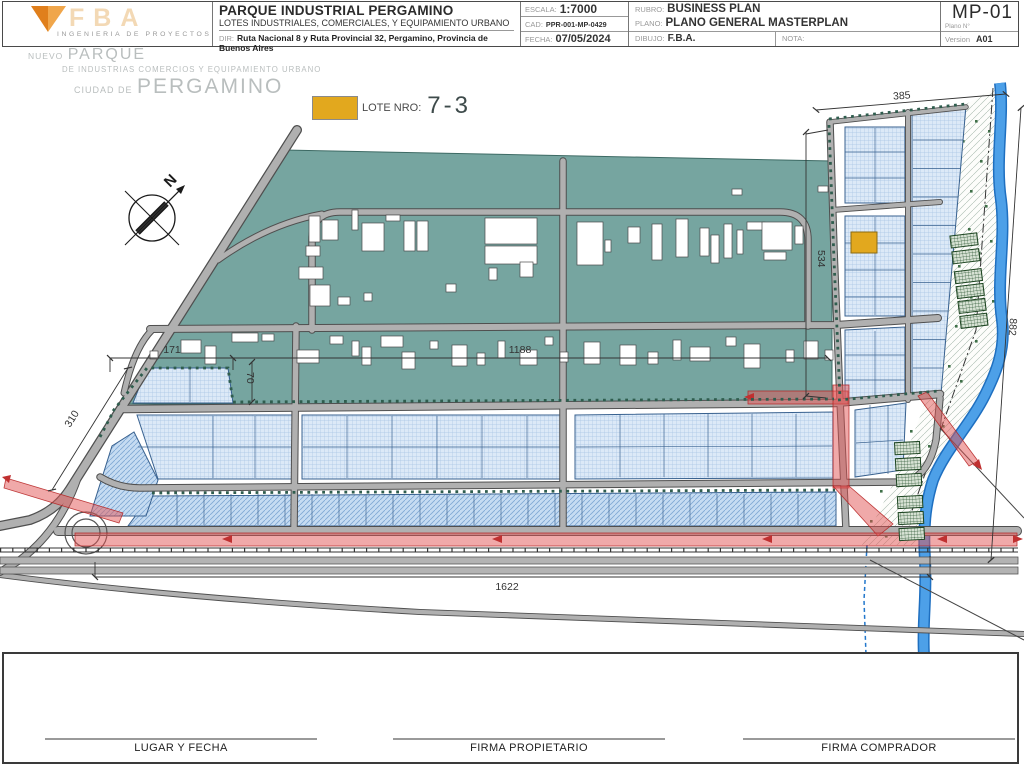 This screenshot has height=768, width=1024. I want to click on plano-n-label: Plano N°, so click(957, 26).